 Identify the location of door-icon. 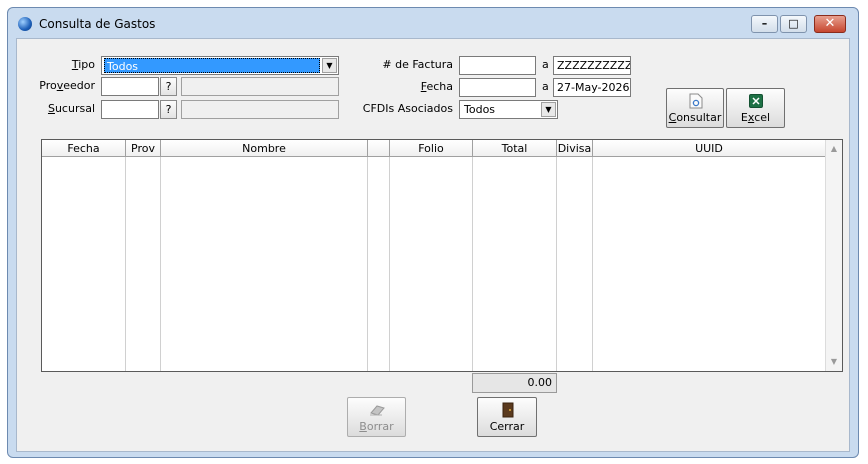
(508, 410).